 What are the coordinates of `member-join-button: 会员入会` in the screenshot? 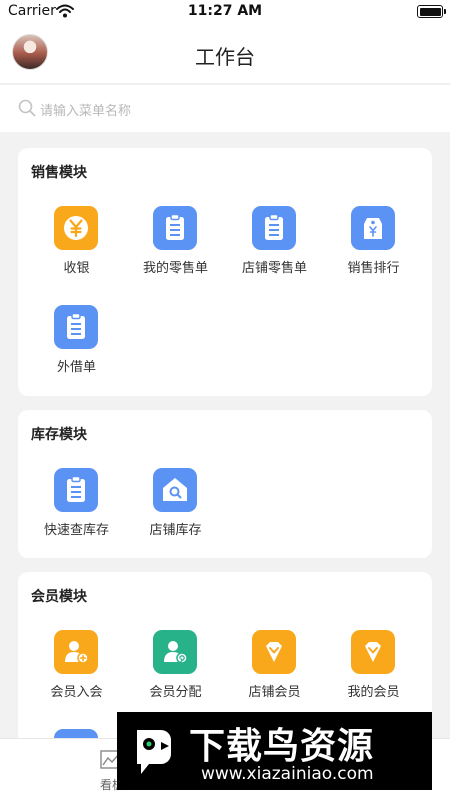 It's located at (76, 670).